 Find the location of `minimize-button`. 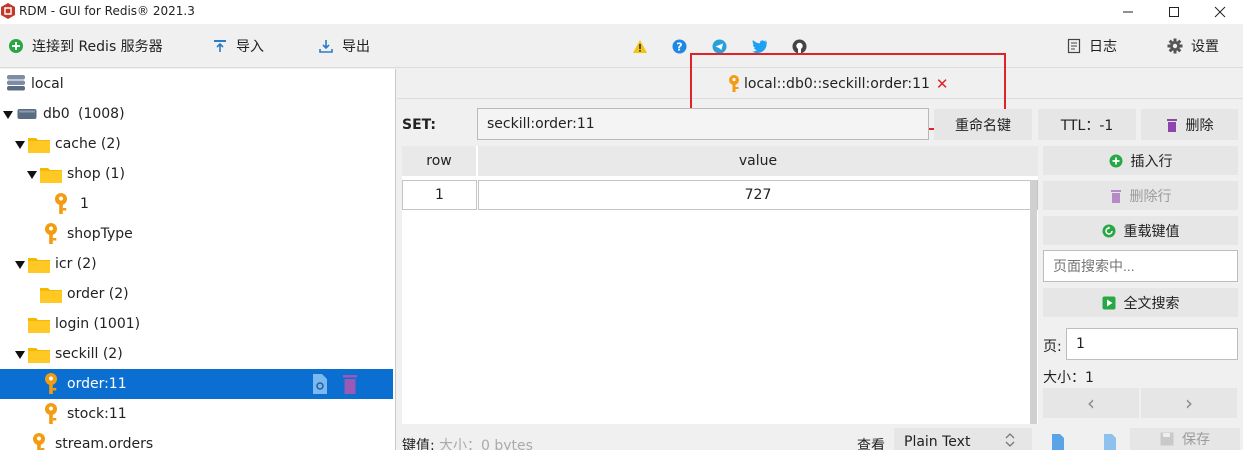

minimize-button is located at coordinates (1128, 12).